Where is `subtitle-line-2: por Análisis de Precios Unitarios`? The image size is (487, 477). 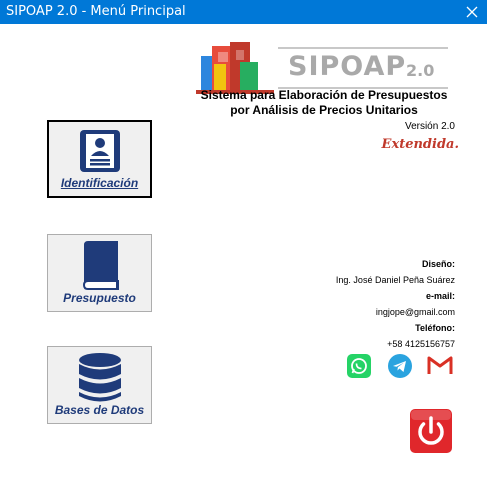 subtitle-line-2: por Análisis de Precios Unitarios is located at coordinates (324, 110).